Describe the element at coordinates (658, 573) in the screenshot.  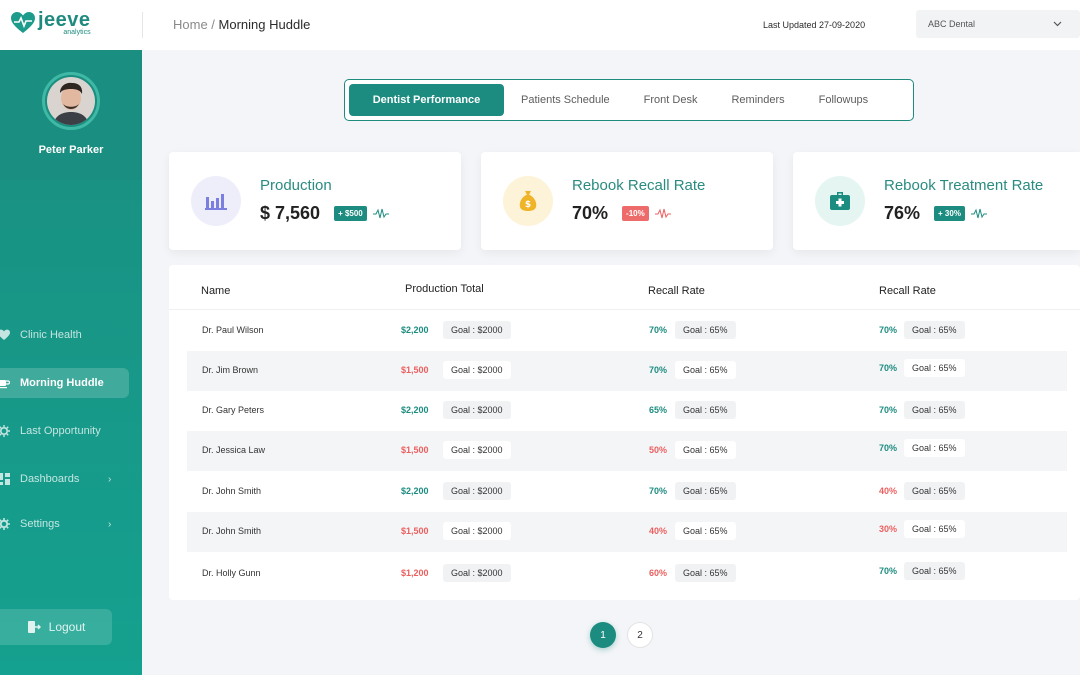
I see `recall-value: 60%` at that location.